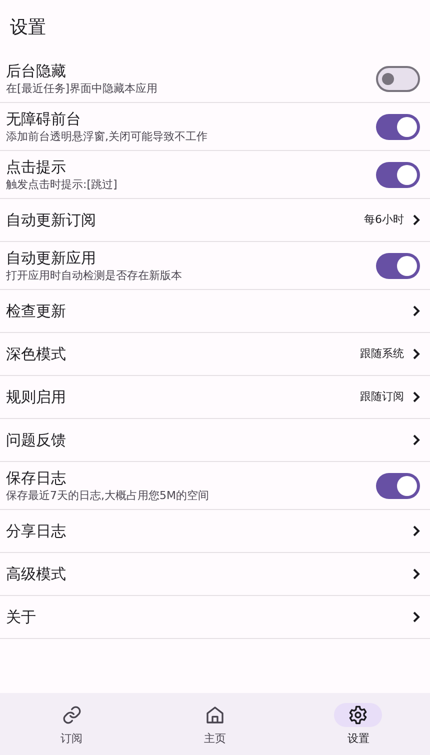 Image resolution: width=430 pixels, height=755 pixels. What do you see at coordinates (36, 71) in the screenshot?
I see `setting-label: 后台隐藏` at bounding box center [36, 71].